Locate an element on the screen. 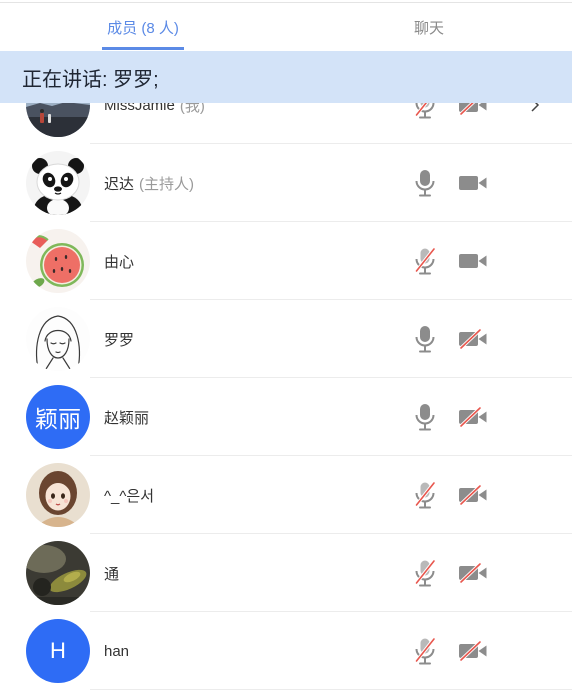 This screenshot has height=690, width=572. member-name: 通 is located at coordinates (112, 574).